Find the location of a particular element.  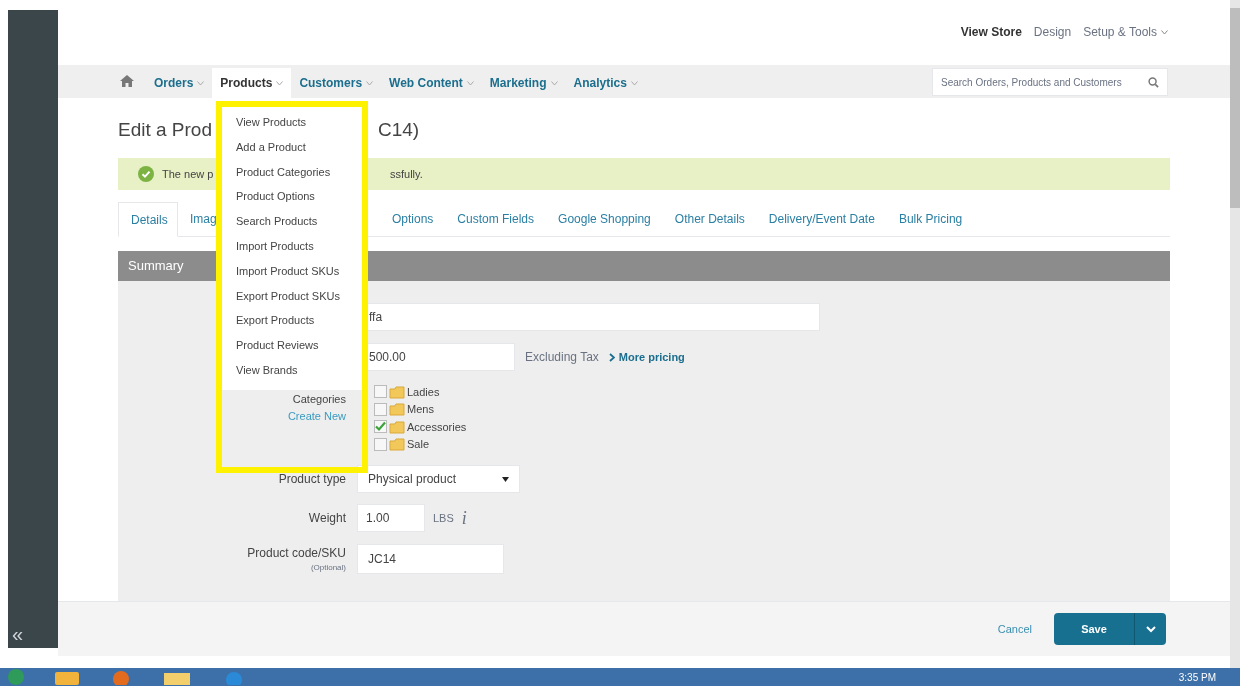

nav-tab: Analytics is located at coordinates (605, 83).